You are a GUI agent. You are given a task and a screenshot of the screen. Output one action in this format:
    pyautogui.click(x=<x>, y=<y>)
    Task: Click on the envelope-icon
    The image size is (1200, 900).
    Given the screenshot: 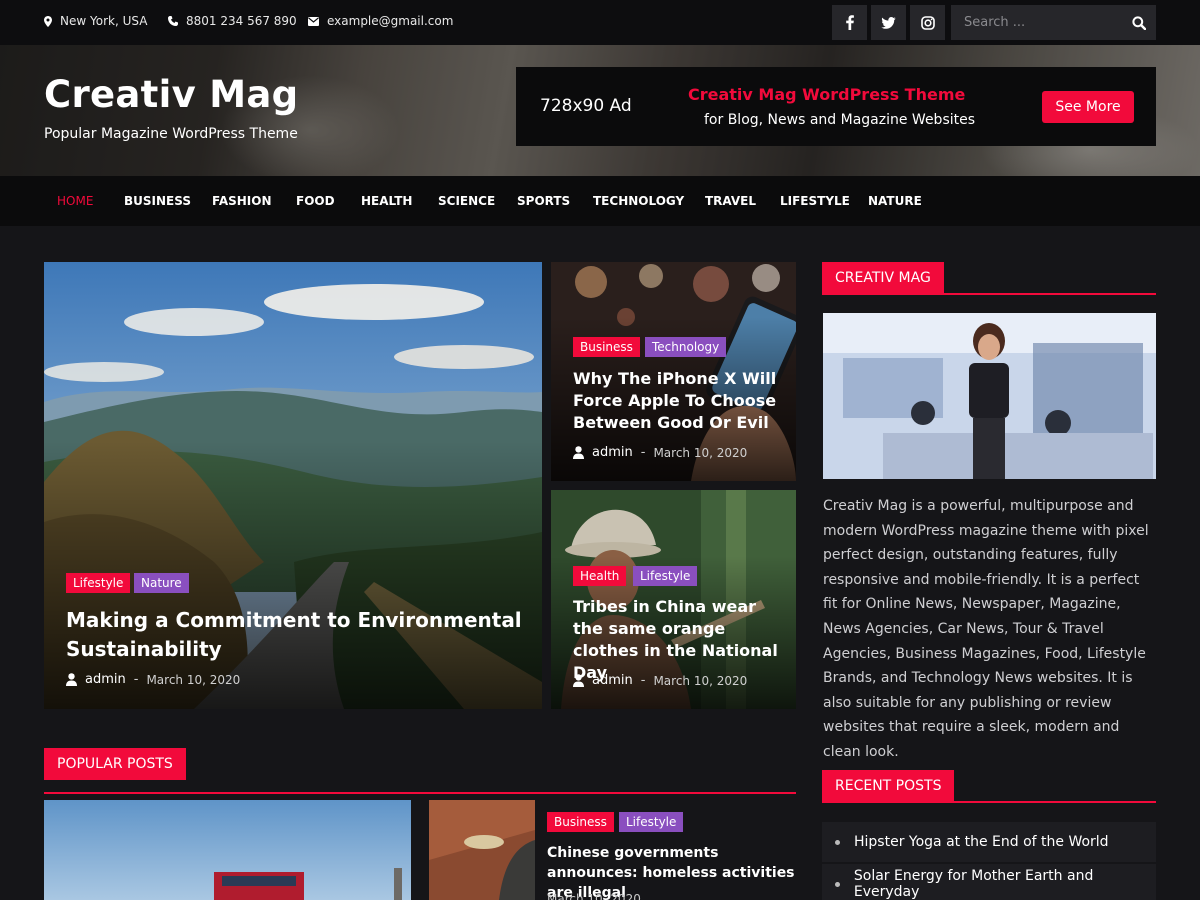 What is the action you would take?
    pyautogui.click(x=313, y=21)
    